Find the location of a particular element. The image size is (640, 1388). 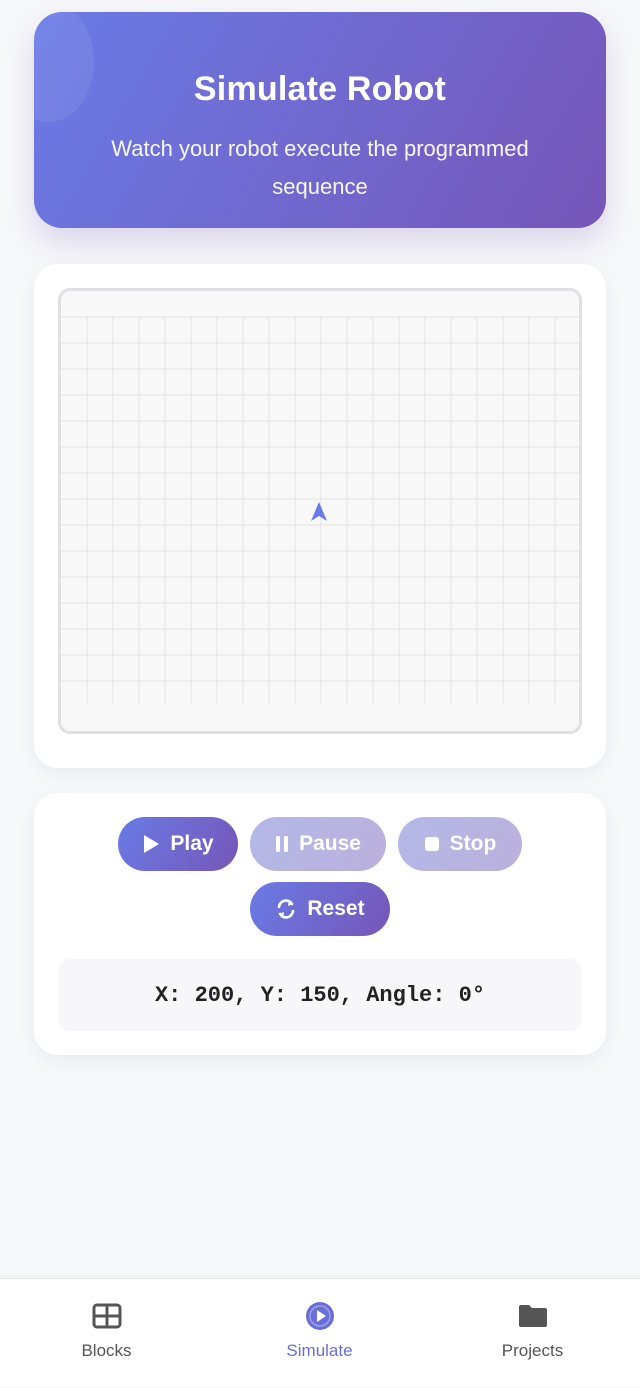

stop-button: Stop is located at coordinates (460, 844).